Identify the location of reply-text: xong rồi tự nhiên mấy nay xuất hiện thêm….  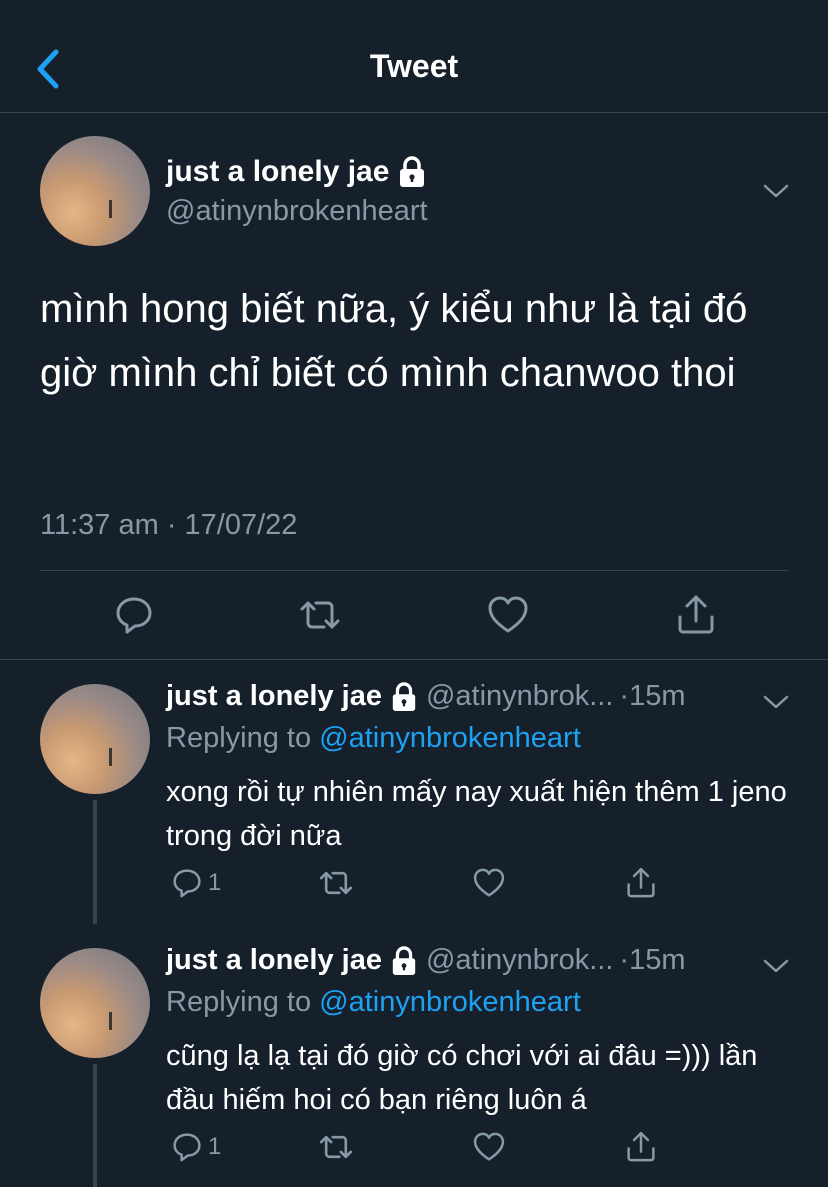
(476, 814).